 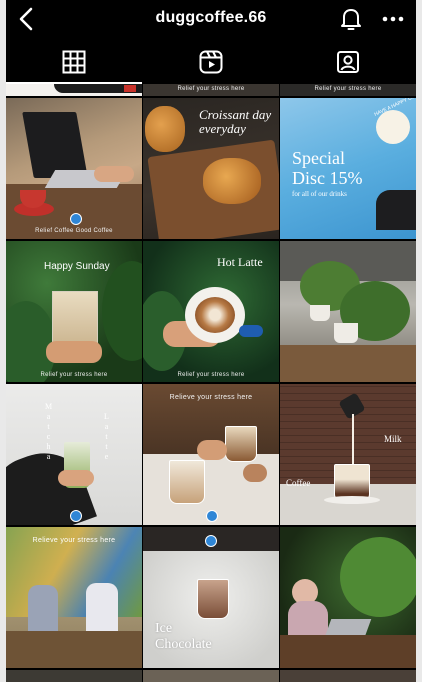 What do you see at coordinates (74, 597) in the screenshot?
I see `post-cafe-mural: Relieve your stress here` at bounding box center [74, 597].